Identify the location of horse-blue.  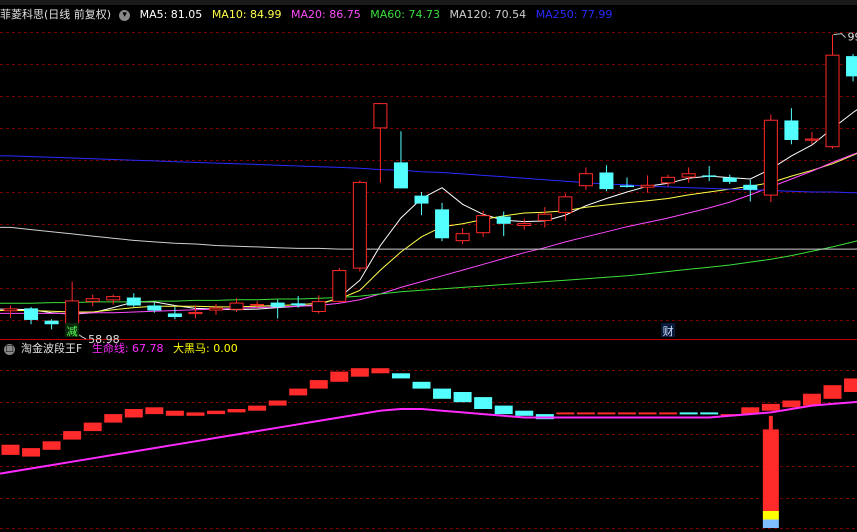
(770, 523).